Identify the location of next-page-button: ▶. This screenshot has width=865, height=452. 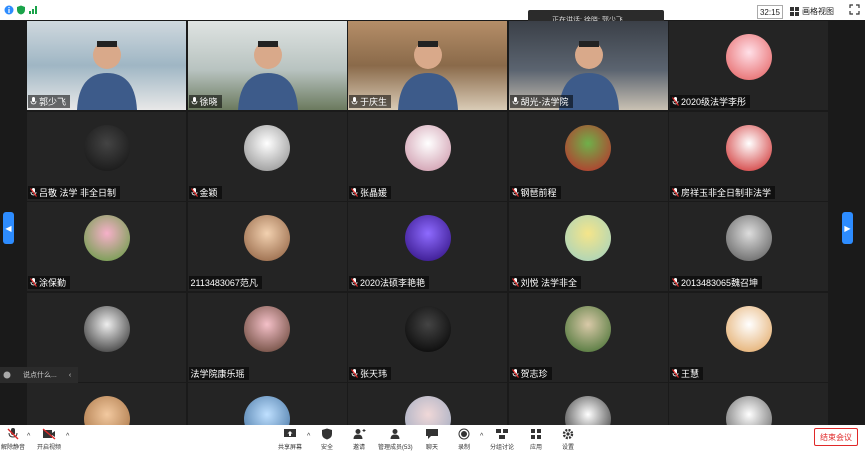
(847, 228).